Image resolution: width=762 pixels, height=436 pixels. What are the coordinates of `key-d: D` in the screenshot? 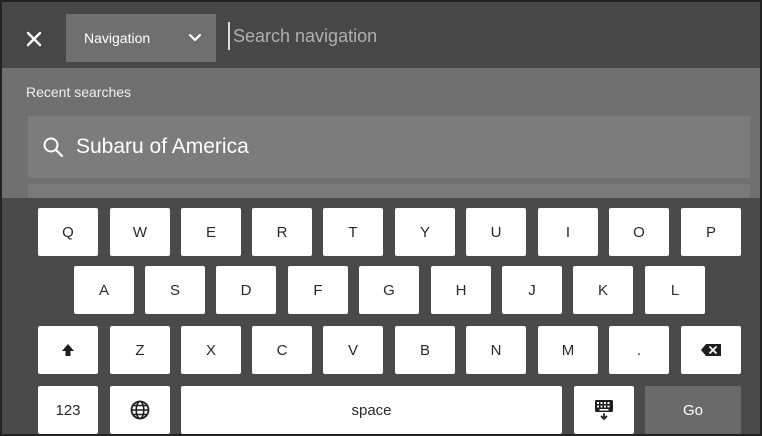 It's located at (246, 290).